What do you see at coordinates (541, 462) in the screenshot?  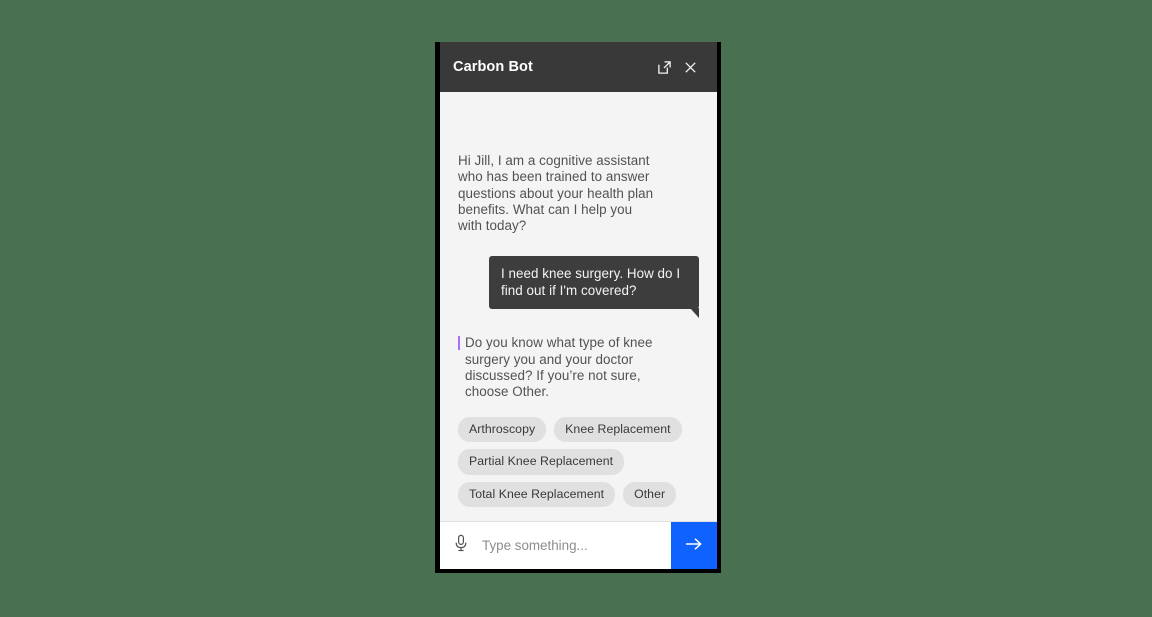 I see `chip-partial-knee-replacement: Partial Knee Replacement` at bounding box center [541, 462].